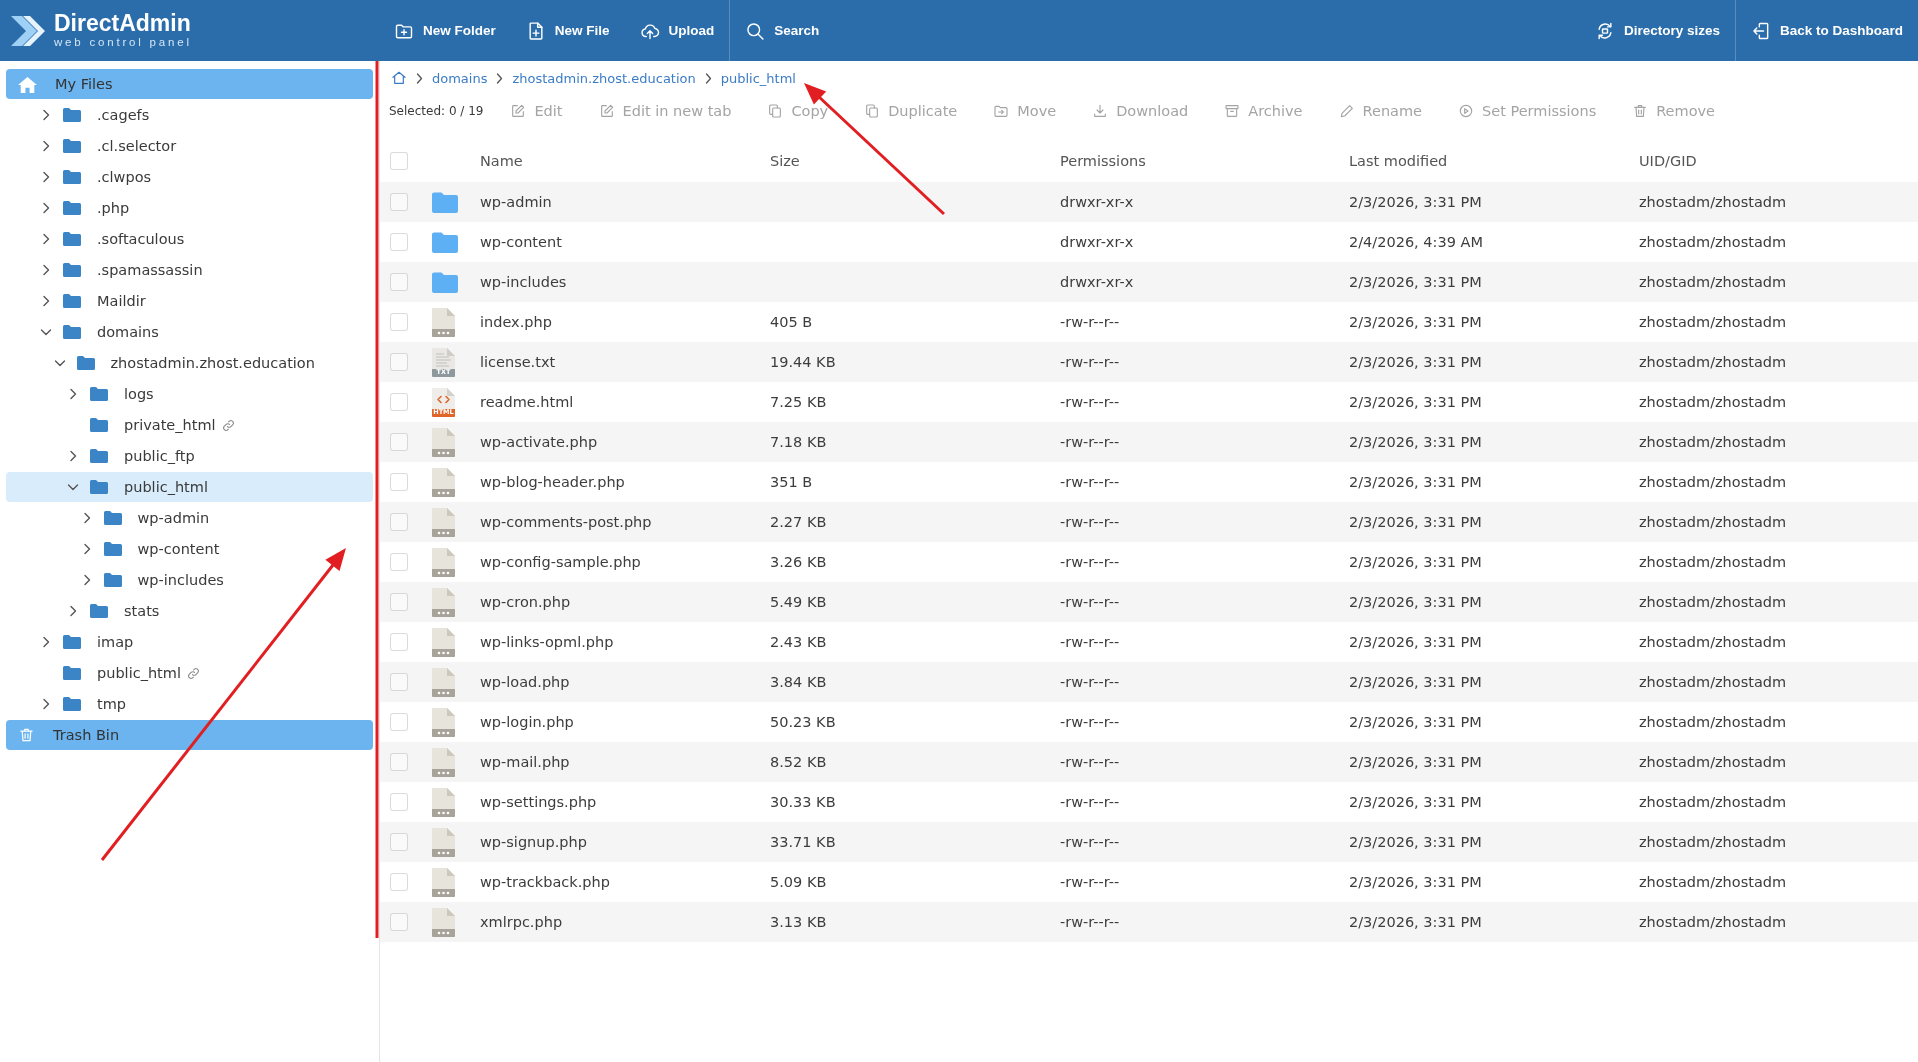  Describe the element at coordinates (516, 322) in the screenshot. I see `table-cell-text: index.php` at that location.